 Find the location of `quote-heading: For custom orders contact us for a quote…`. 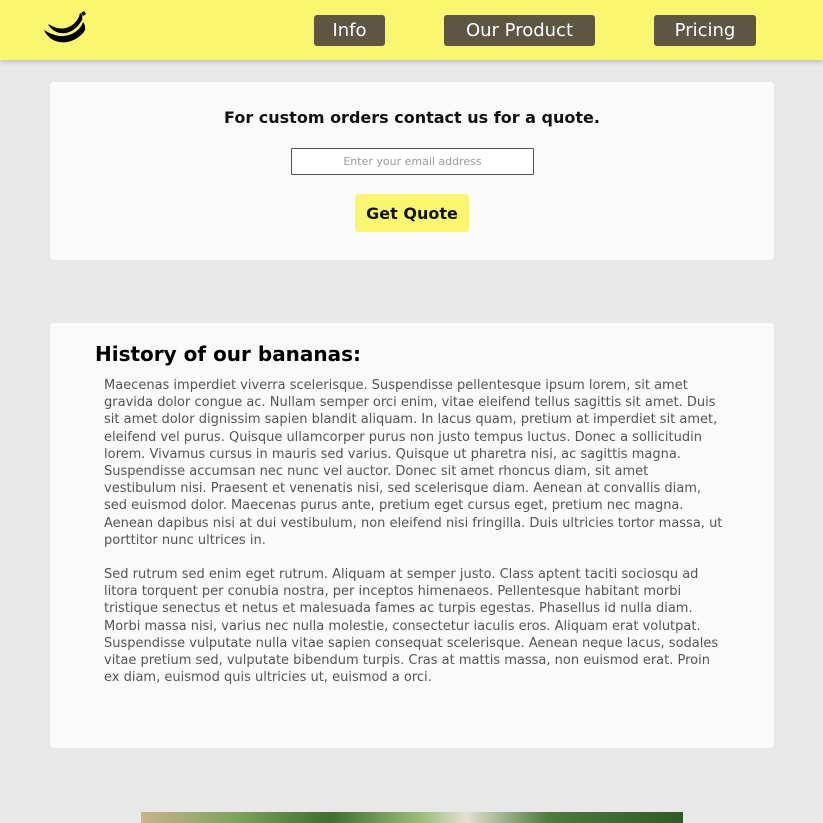

quote-heading: For custom orders contact us for a quote… is located at coordinates (412, 117).